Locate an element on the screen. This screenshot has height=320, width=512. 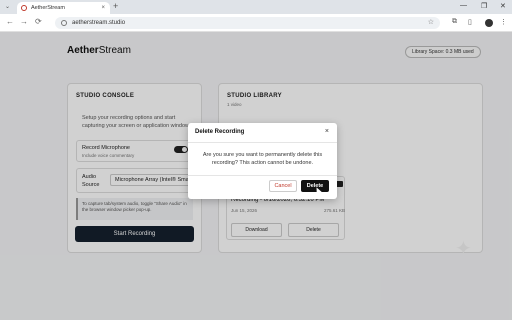
minimize-icon: — is located at coordinates (463, 5).